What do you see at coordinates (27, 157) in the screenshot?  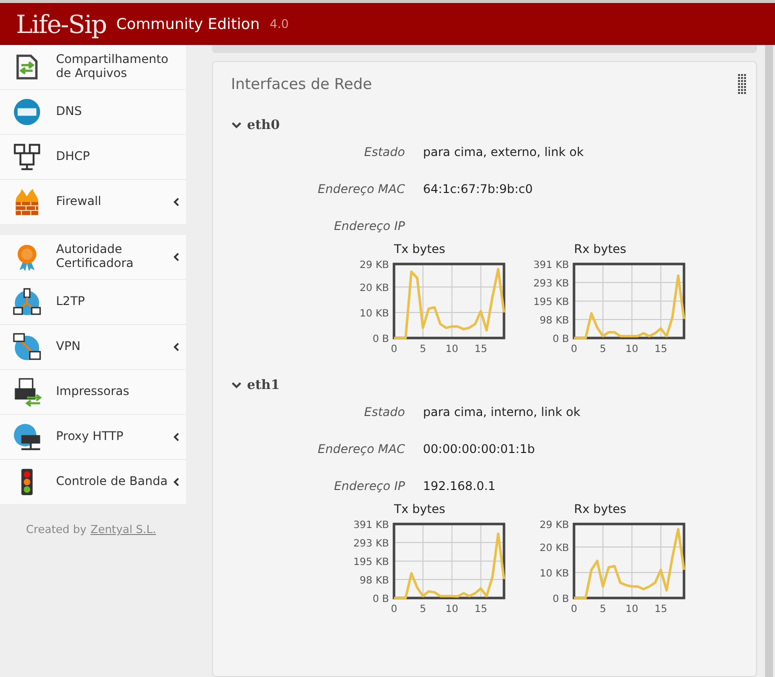 I see `dhcp-icon` at bounding box center [27, 157].